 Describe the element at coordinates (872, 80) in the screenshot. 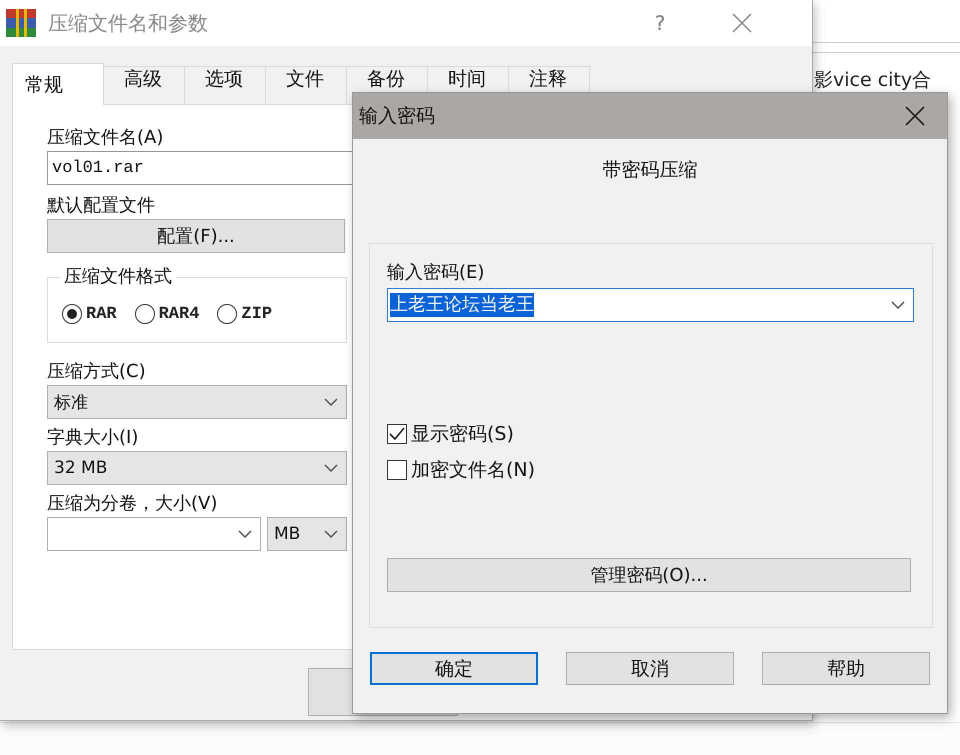

I see `file-name-text: 影vice city合` at that location.